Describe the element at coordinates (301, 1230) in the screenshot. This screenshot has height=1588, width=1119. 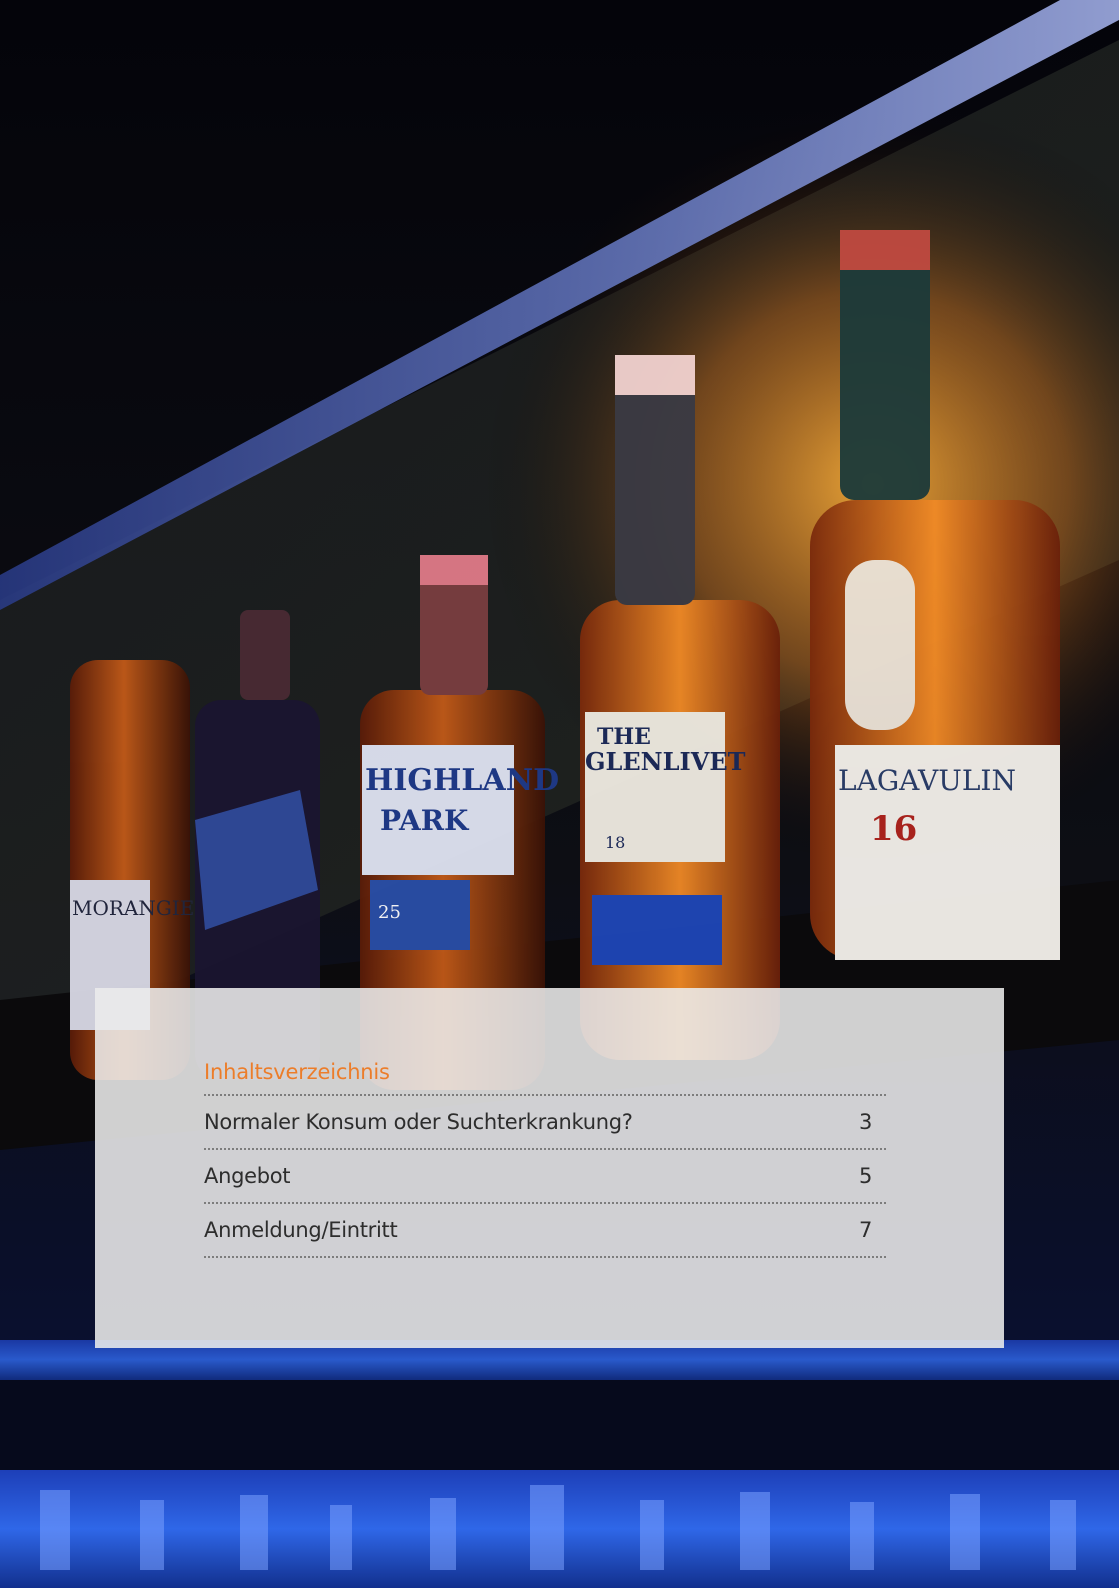
I see `toc-entry-label: Anmeldung/Eintritt` at that location.